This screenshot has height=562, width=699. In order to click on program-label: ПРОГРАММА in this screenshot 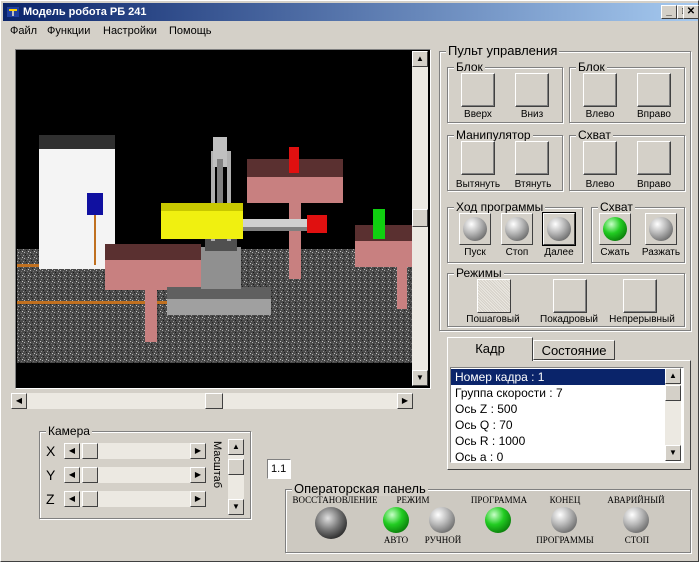, I will do `click(499, 500)`.